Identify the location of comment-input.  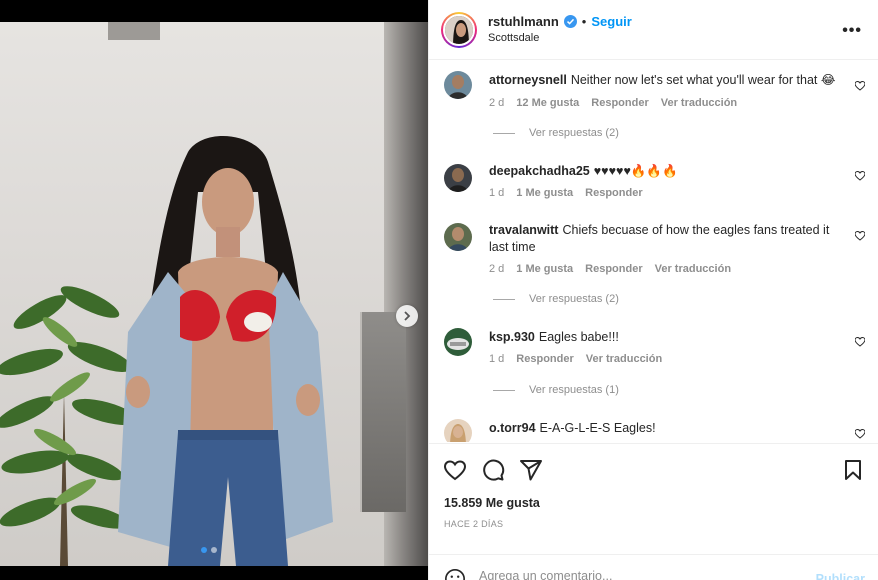
(639, 574).